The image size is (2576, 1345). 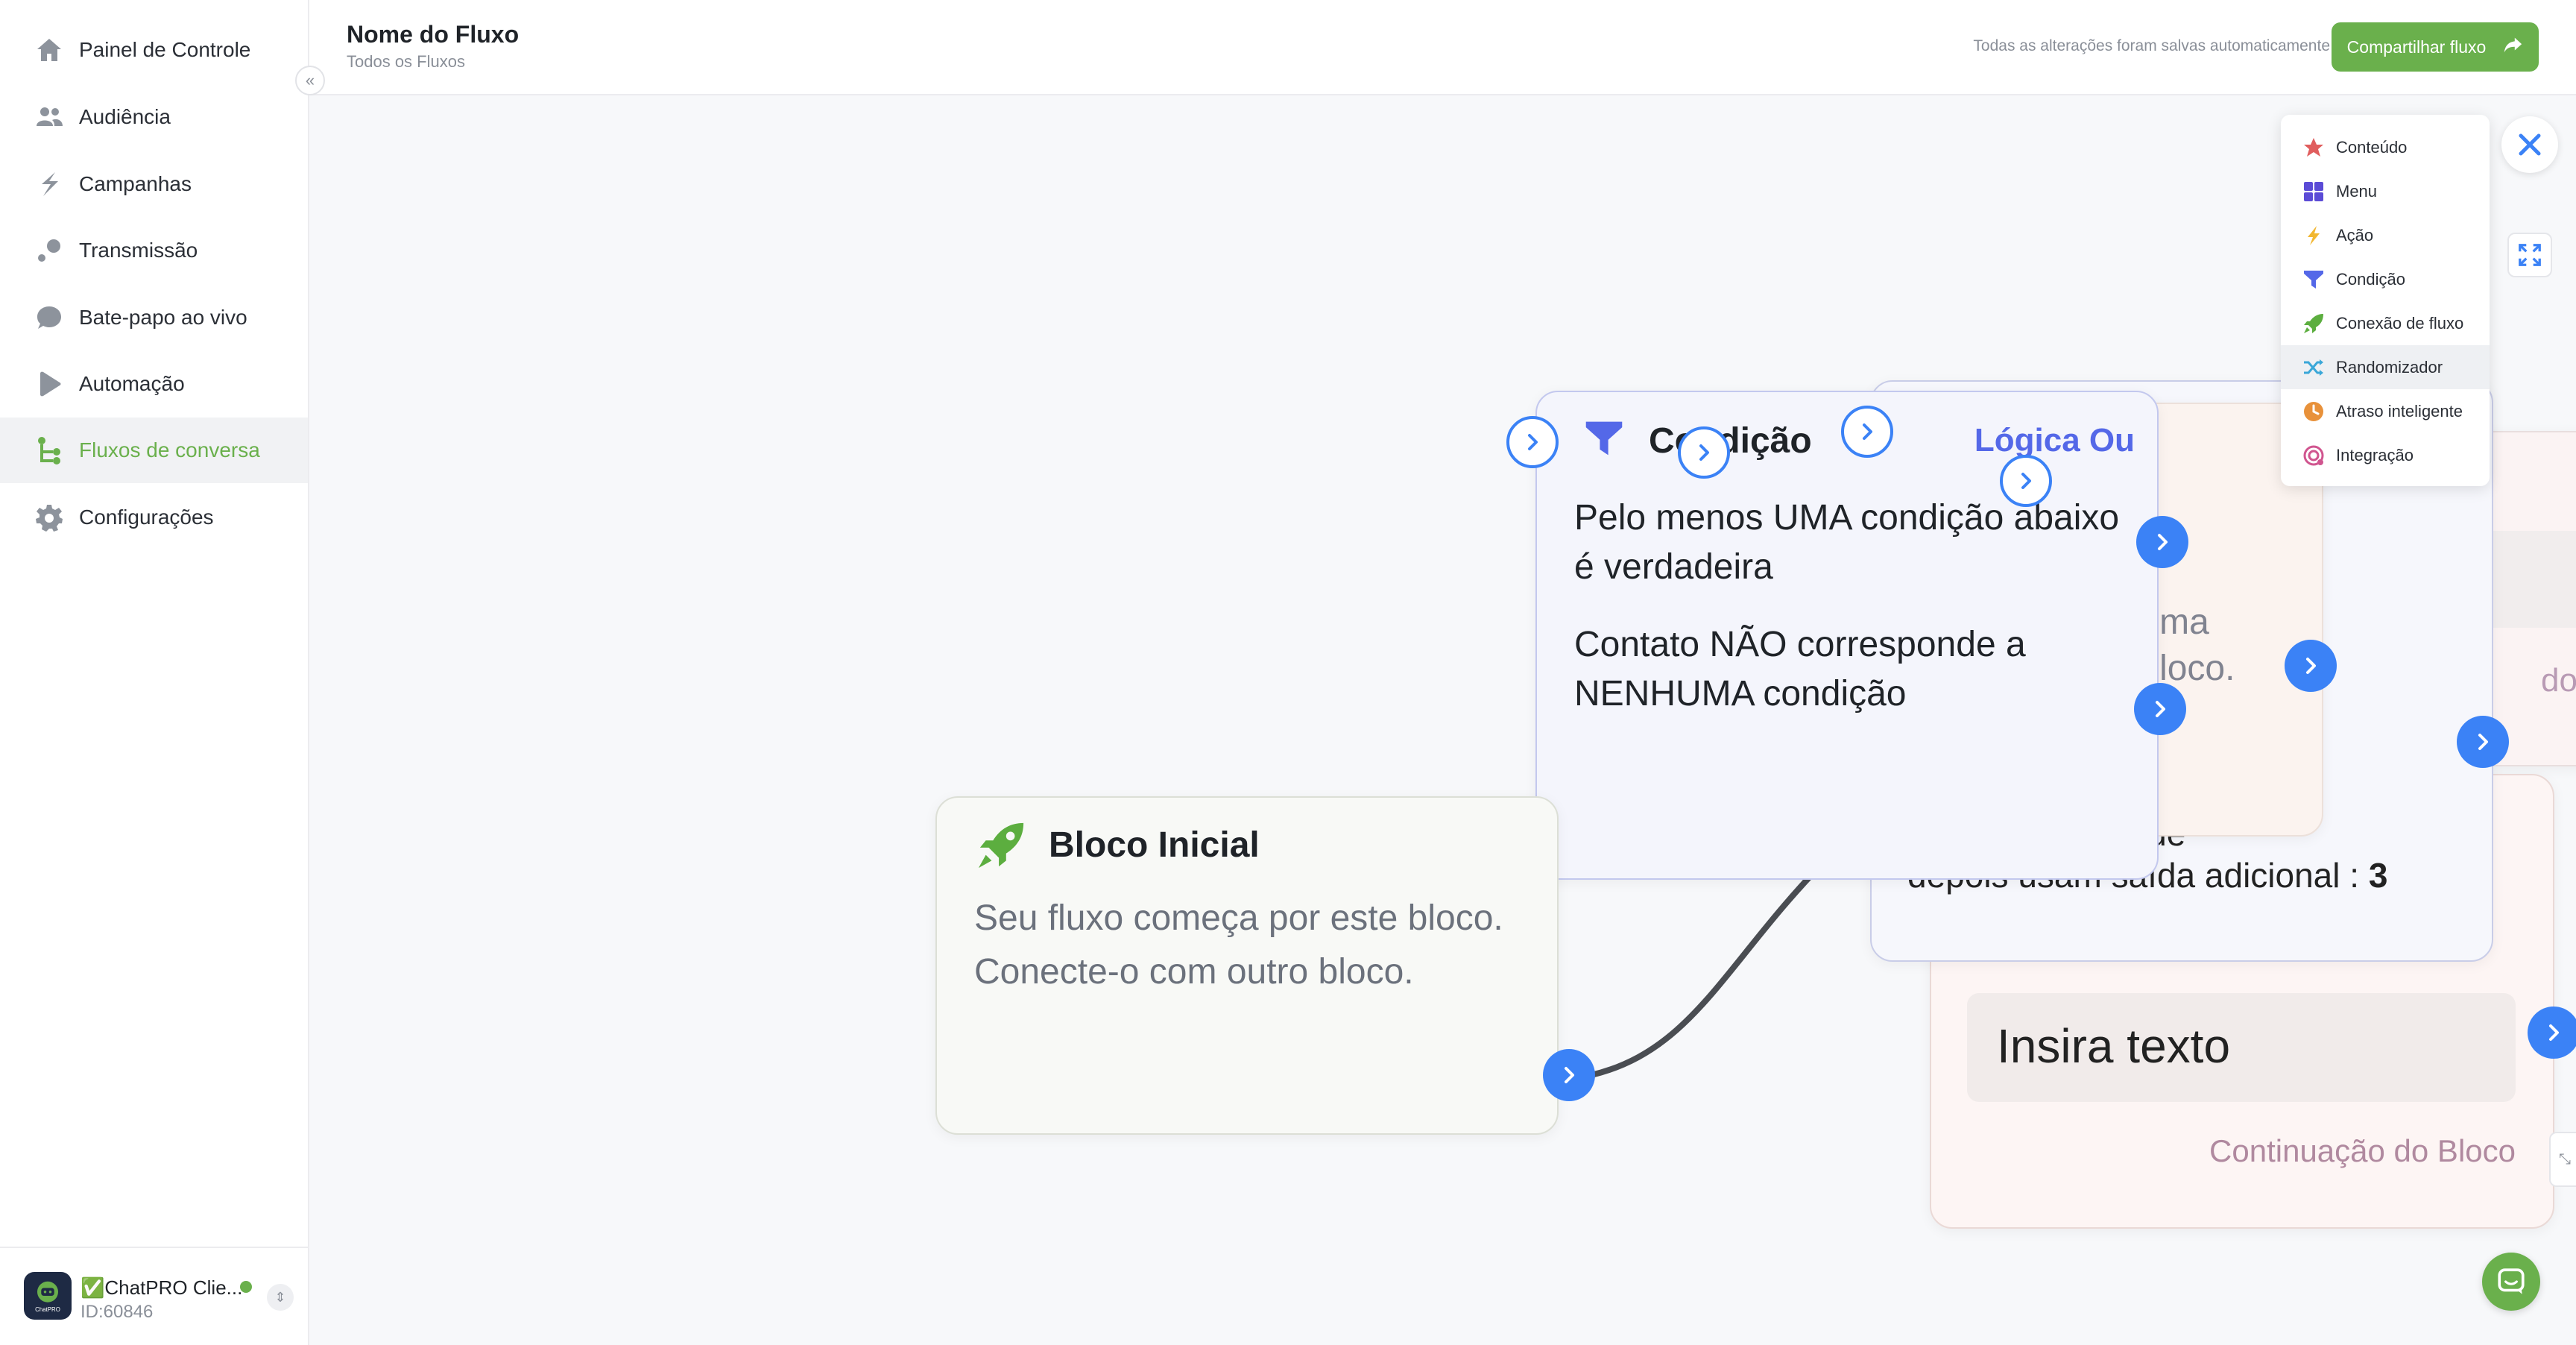 What do you see at coordinates (1569, 1075) in the screenshot?
I see `start-output-port` at bounding box center [1569, 1075].